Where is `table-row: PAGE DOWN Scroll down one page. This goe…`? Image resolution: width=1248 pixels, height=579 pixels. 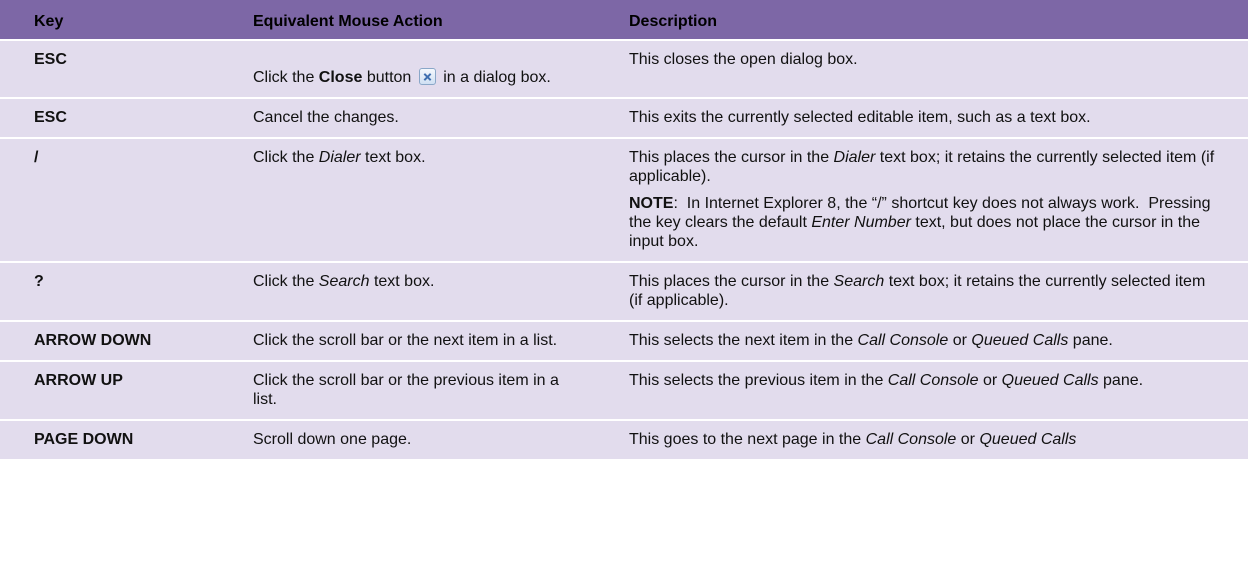 table-row: PAGE DOWN Scroll down one page. This goe… is located at coordinates (624, 439).